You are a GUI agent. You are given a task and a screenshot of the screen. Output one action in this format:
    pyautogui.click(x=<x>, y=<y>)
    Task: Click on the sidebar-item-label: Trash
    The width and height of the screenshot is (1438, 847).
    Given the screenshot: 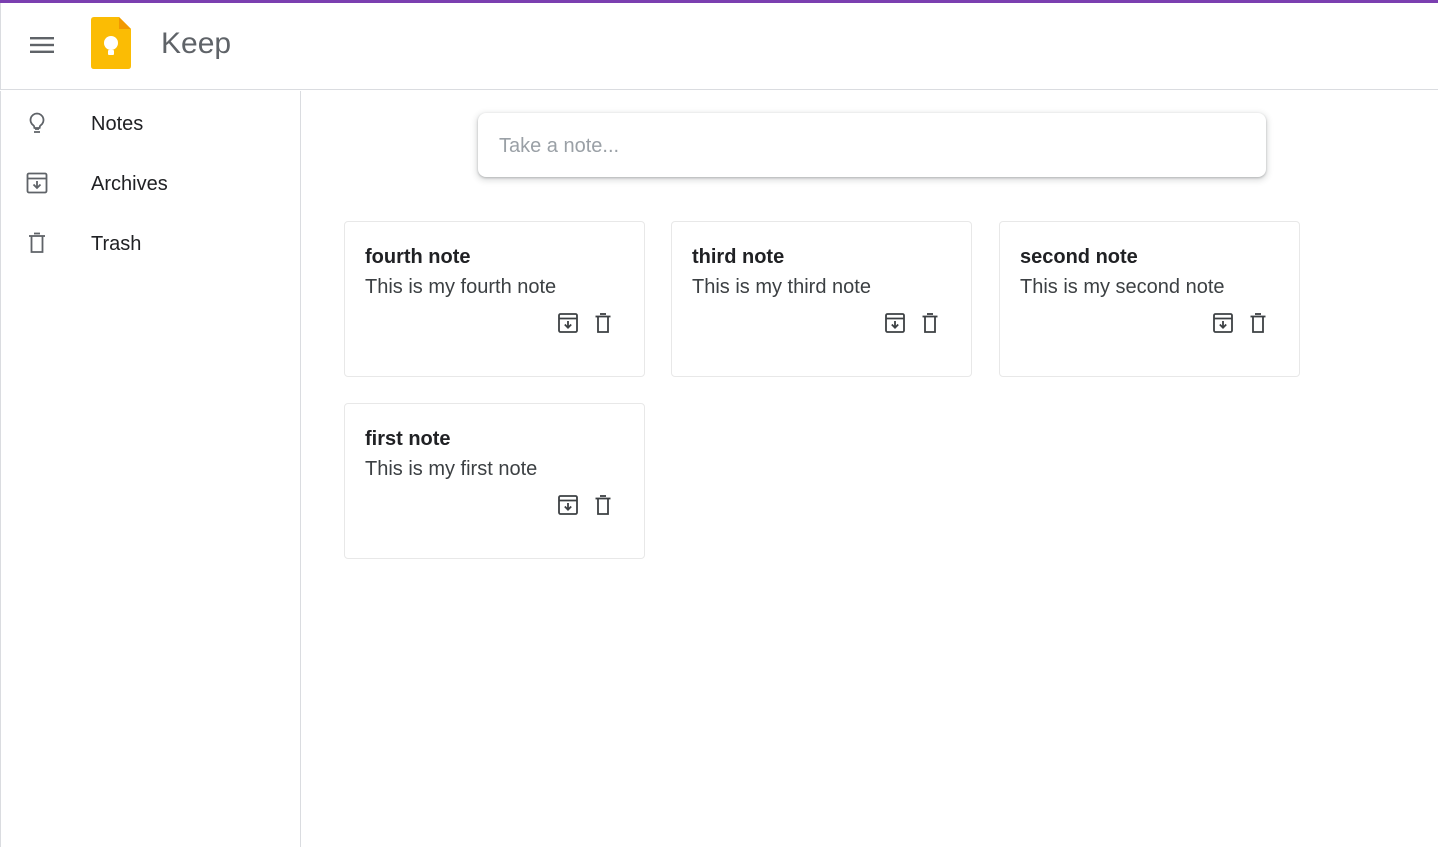 What is the action you would take?
    pyautogui.click(x=116, y=244)
    